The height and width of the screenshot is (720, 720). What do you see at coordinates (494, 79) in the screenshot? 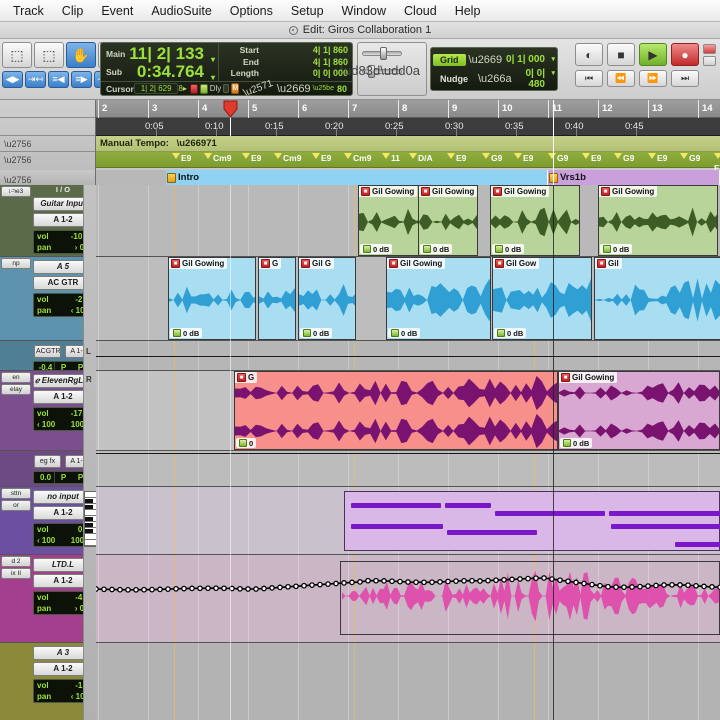
I see `nudge-row: Nudge \u266a 0| 0| 480 ▾` at bounding box center [494, 79].